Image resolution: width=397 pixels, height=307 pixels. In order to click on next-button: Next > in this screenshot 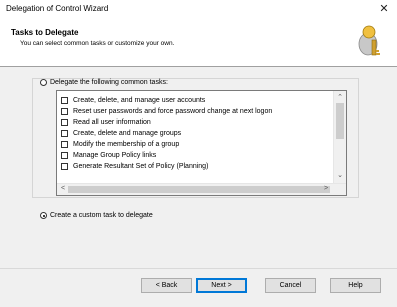, I will do `click(221, 285)`.